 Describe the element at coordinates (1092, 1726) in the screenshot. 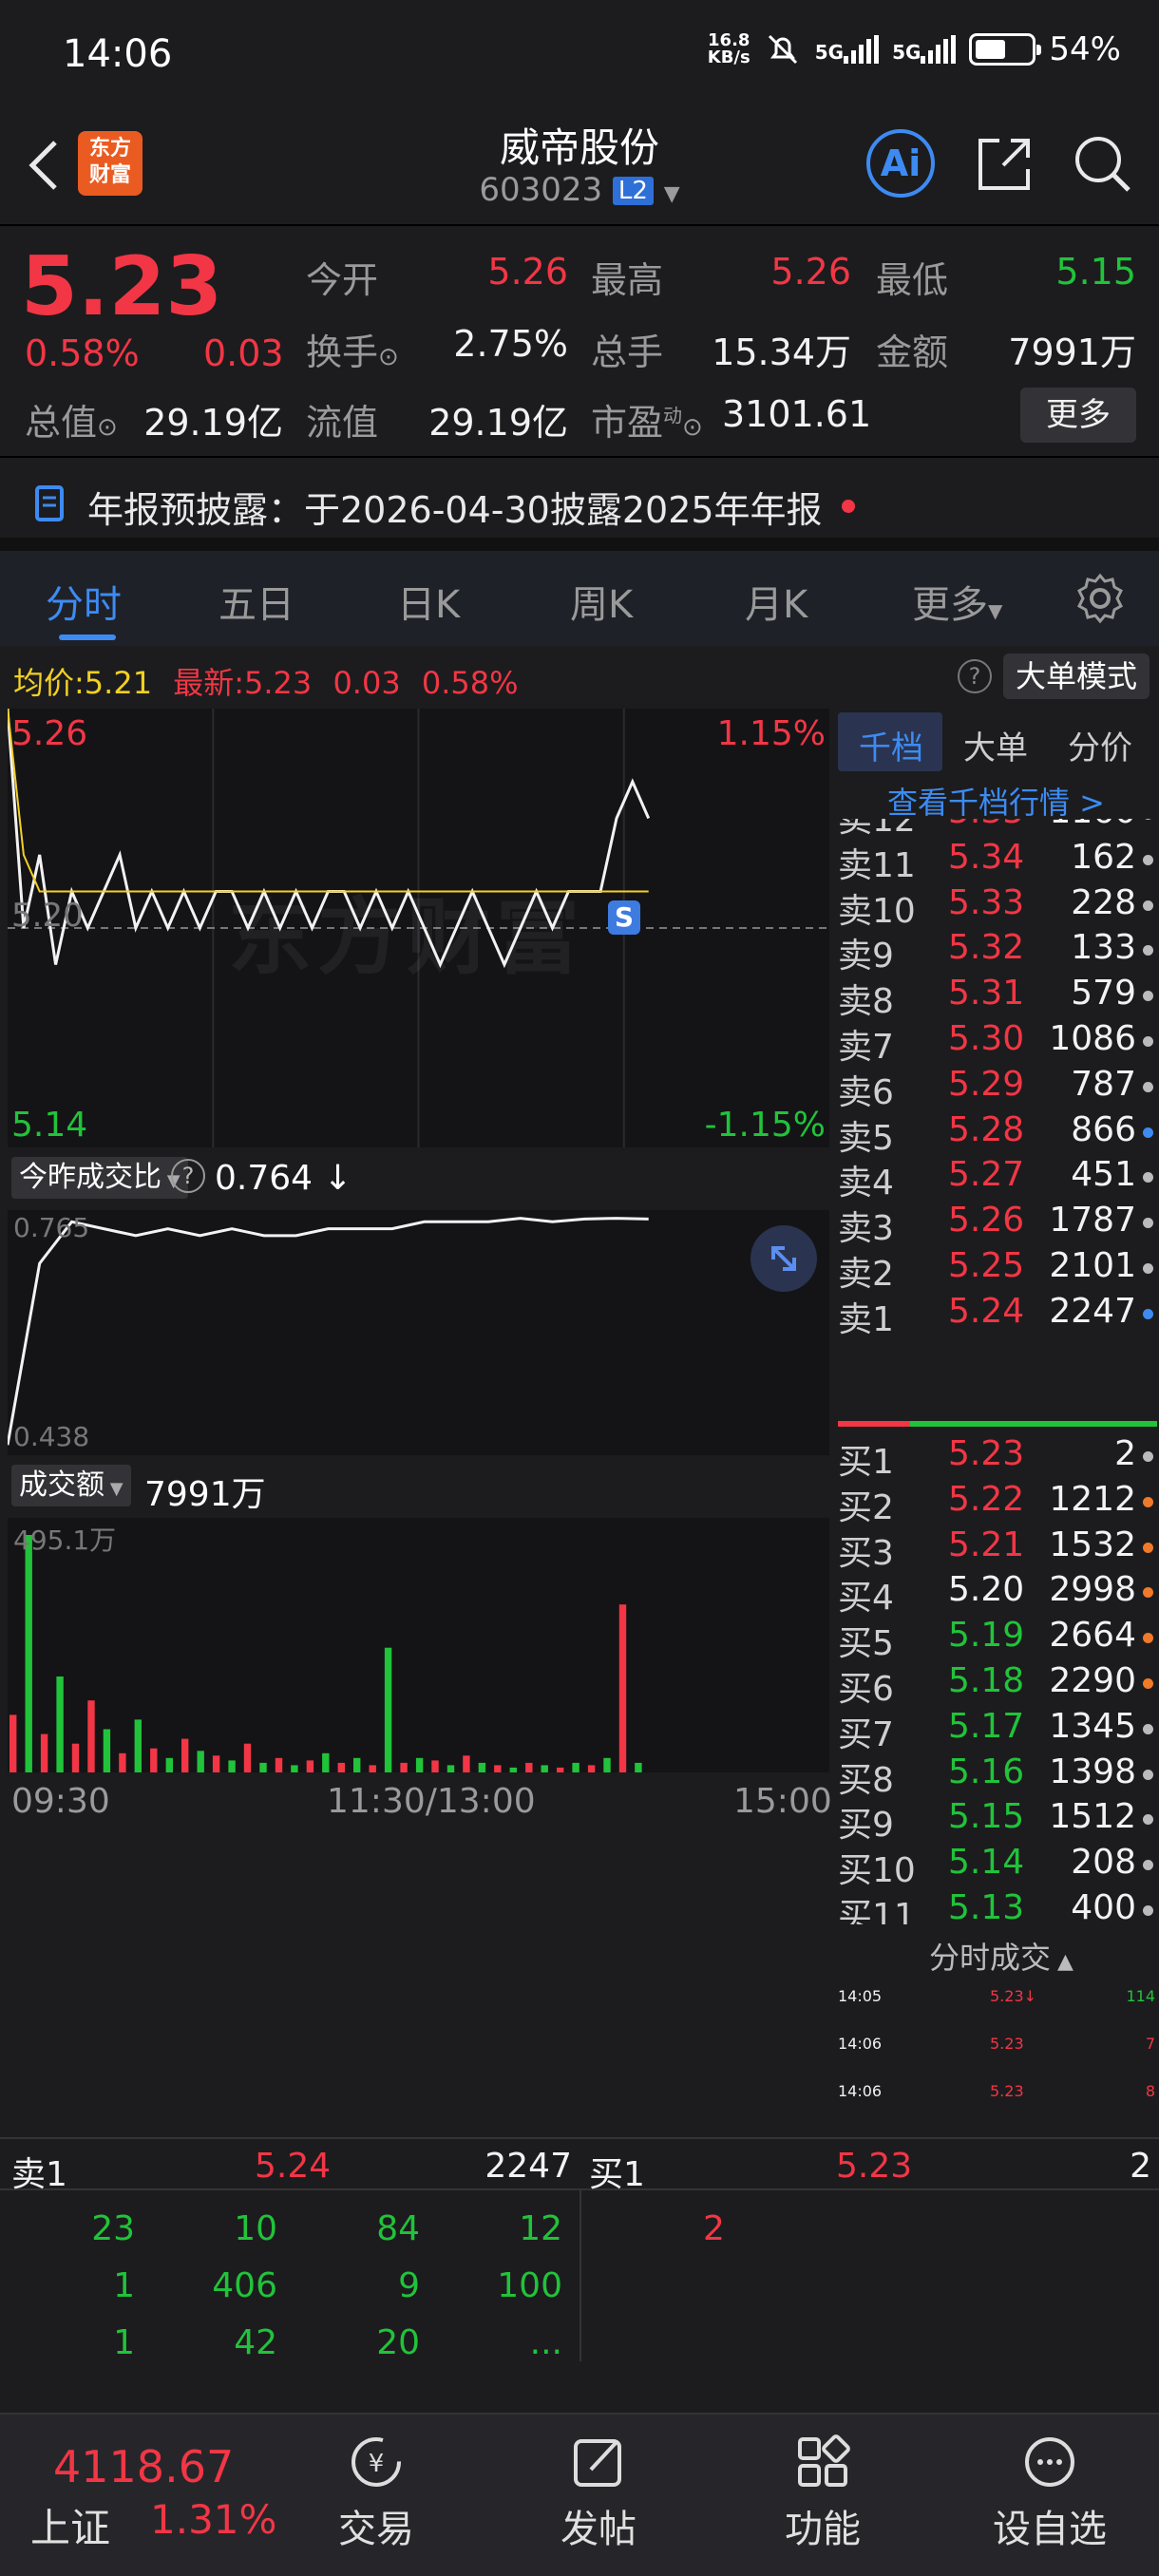

I see `ob-volume: 1345` at that location.